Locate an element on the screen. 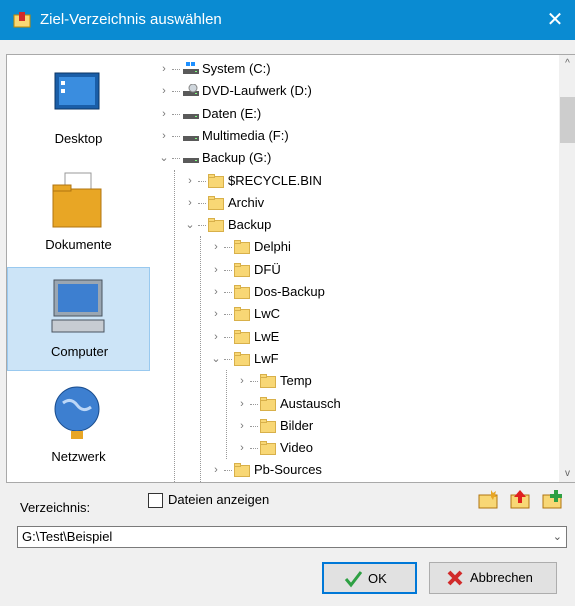  place-computer: Computer is located at coordinates (78, 319).